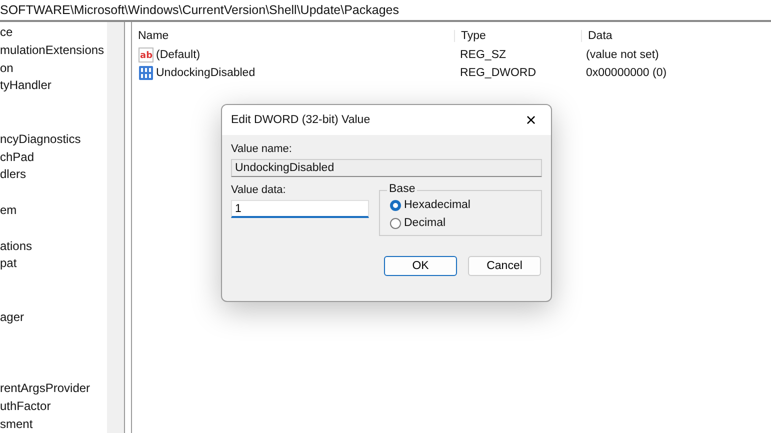 The width and height of the screenshot is (771, 433). Describe the element at coordinates (483, 55) in the screenshot. I see `value-type: REG_SZ` at that location.